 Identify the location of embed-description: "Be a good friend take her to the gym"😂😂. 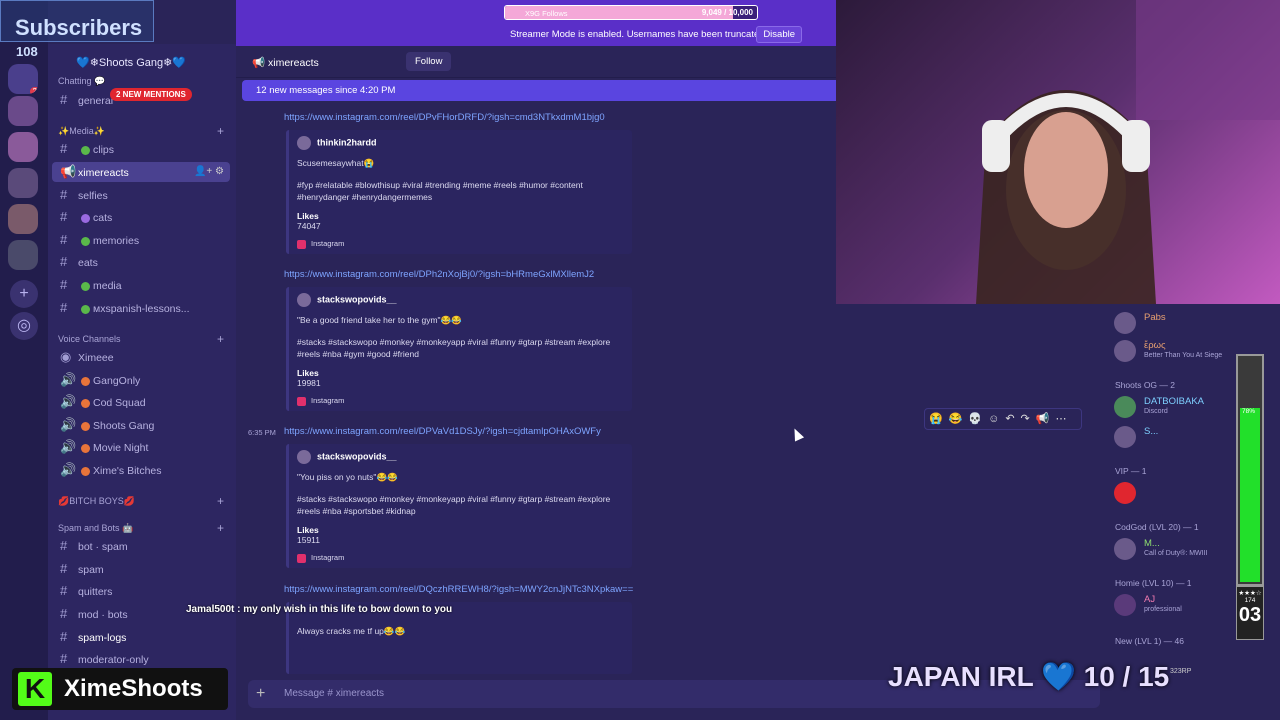
(379, 320).